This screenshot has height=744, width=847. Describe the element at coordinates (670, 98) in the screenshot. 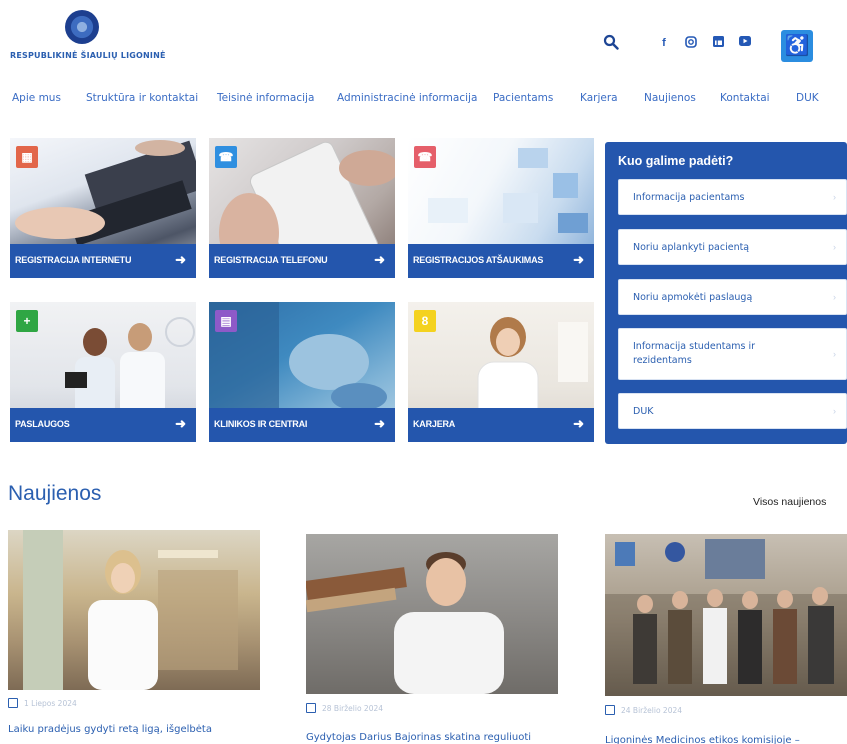

I see `nav-item-naujienos: Naujienos` at that location.